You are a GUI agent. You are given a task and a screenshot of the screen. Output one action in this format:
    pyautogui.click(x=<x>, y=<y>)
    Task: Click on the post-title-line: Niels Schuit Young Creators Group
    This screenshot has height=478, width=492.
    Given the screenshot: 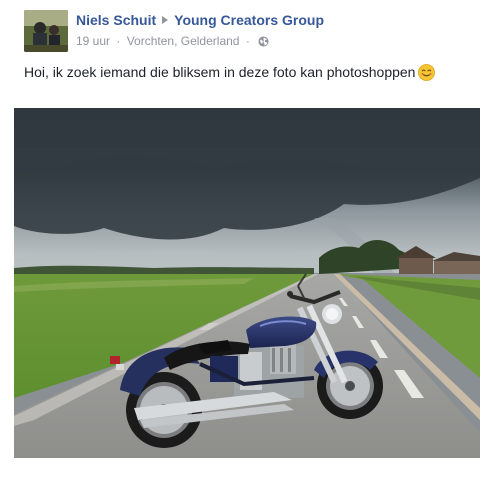 What is the action you would take?
    pyautogui.click(x=200, y=21)
    